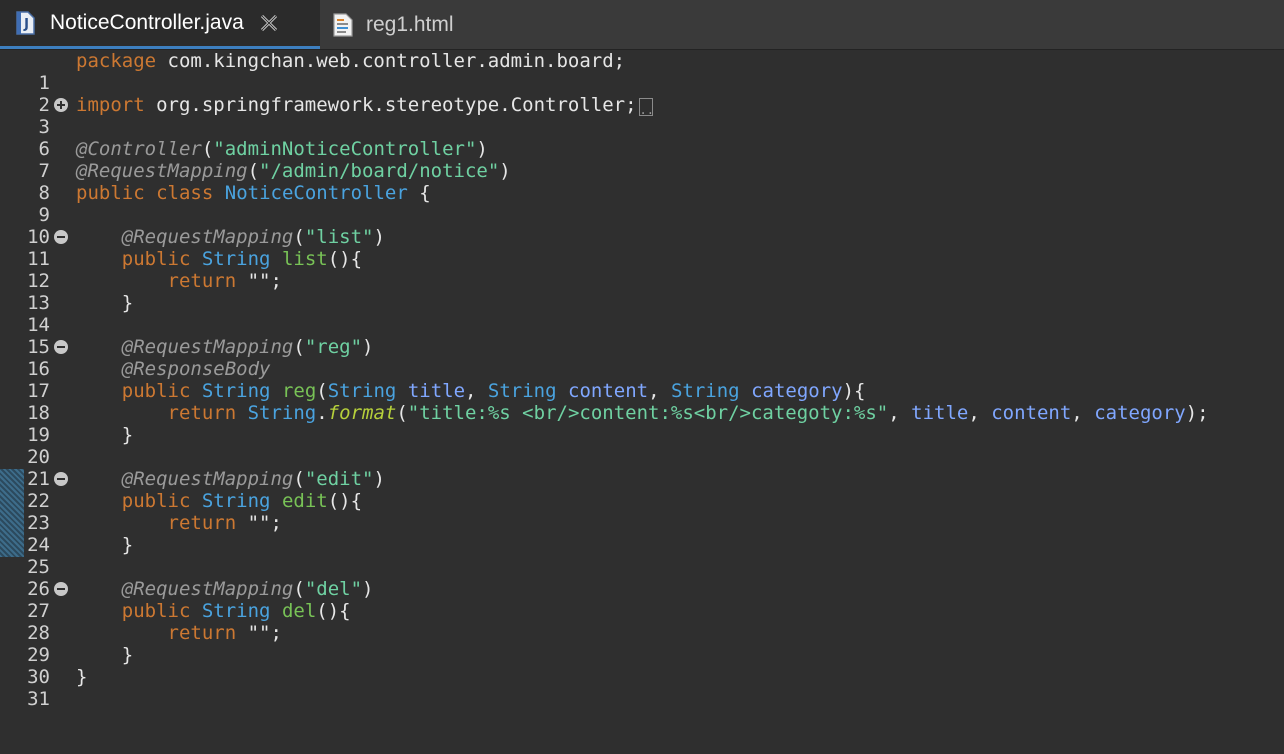 This screenshot has height=754, width=1284. What do you see at coordinates (642, 446) in the screenshot?
I see `code-line: 20 }` at bounding box center [642, 446].